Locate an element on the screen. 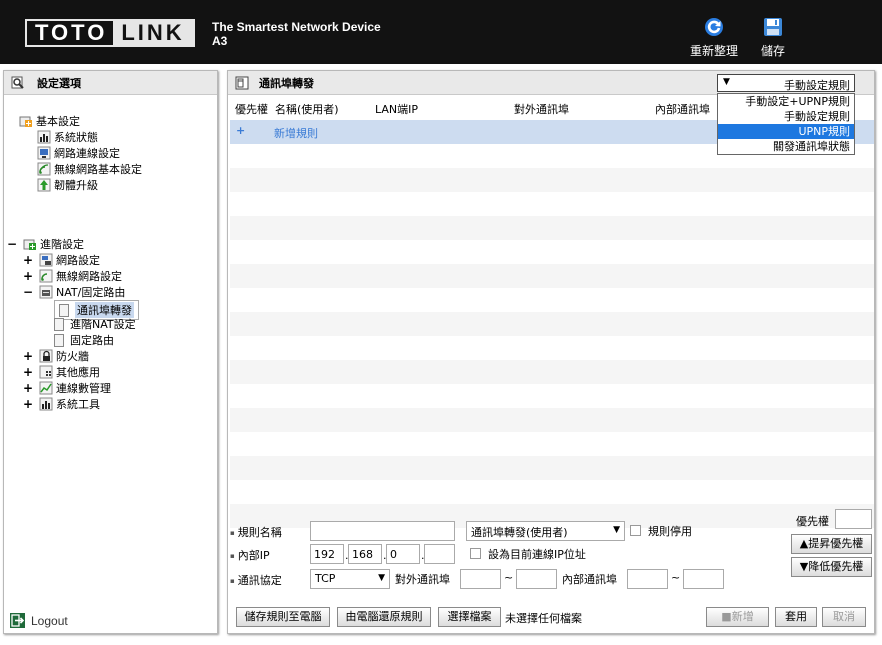  protocol-label: 通訊協定 is located at coordinates (256, 580).